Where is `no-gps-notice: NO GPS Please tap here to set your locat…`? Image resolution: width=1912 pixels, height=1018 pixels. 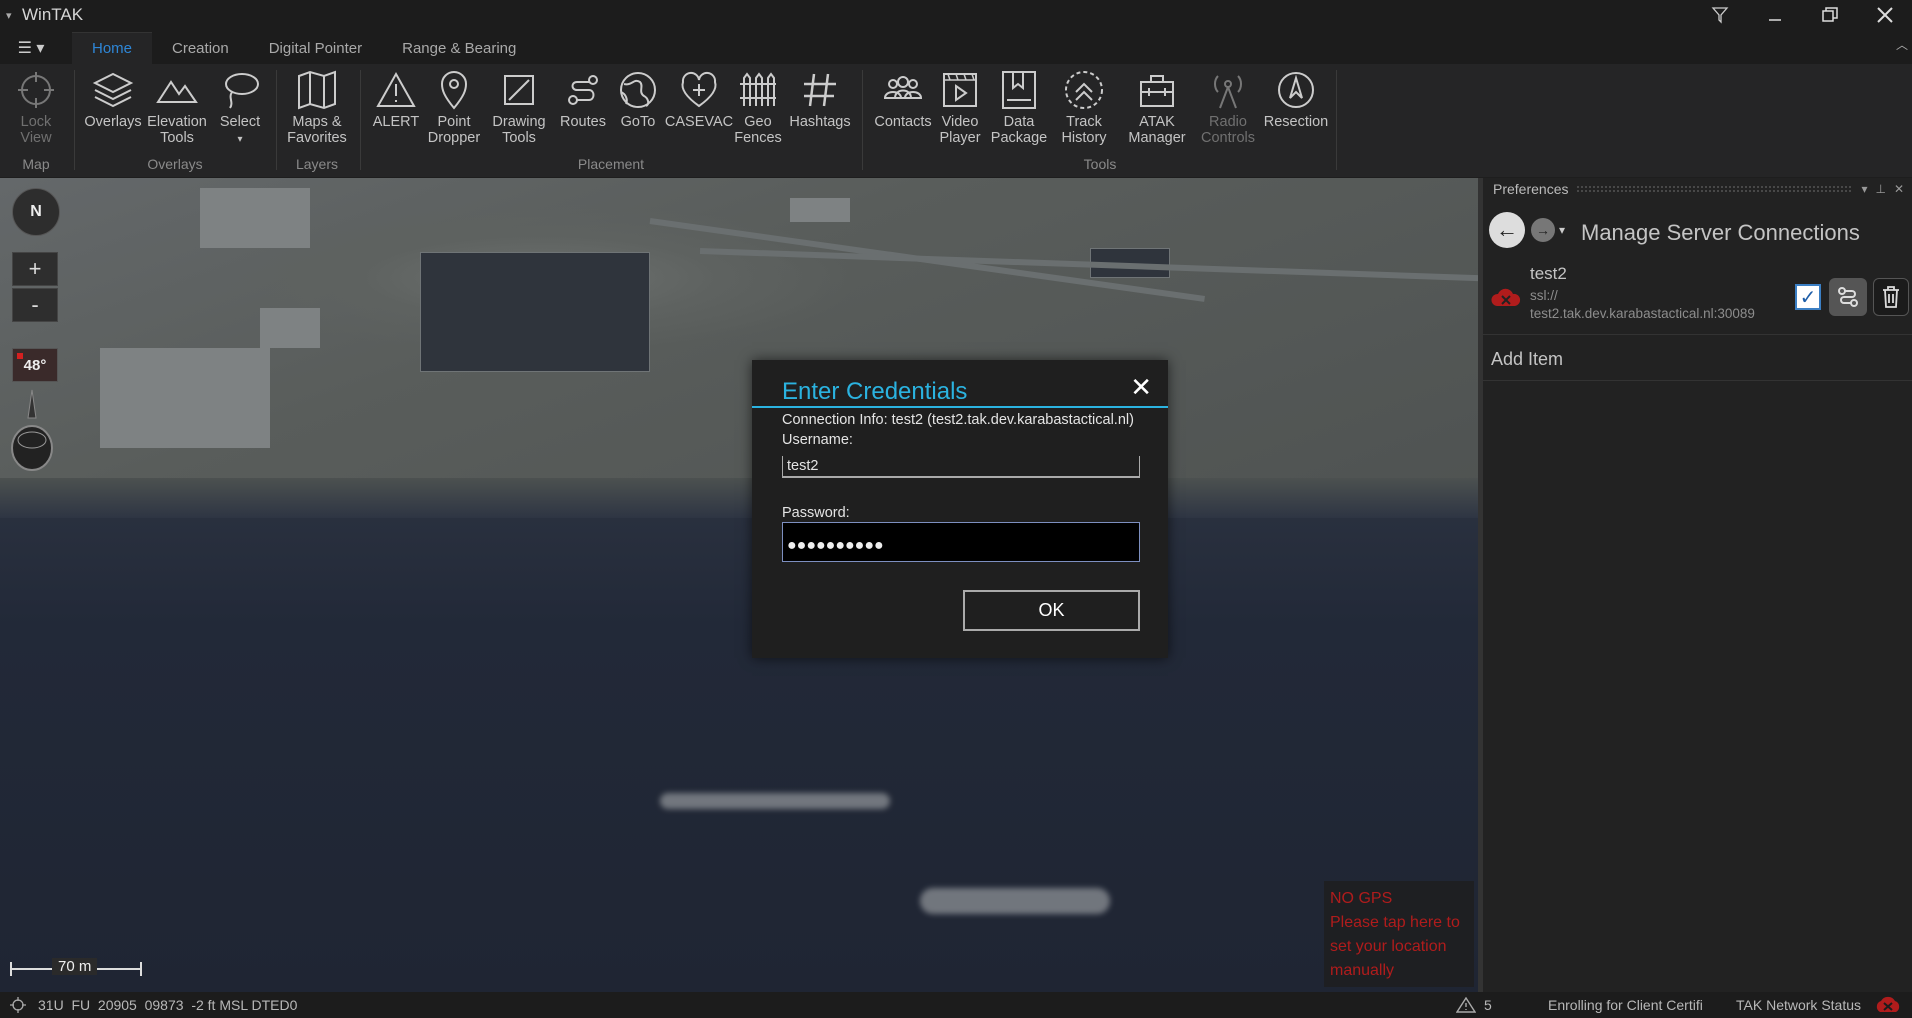
no-gps-notice: NO GPS Please tap here to set your locat… is located at coordinates (1399, 934).